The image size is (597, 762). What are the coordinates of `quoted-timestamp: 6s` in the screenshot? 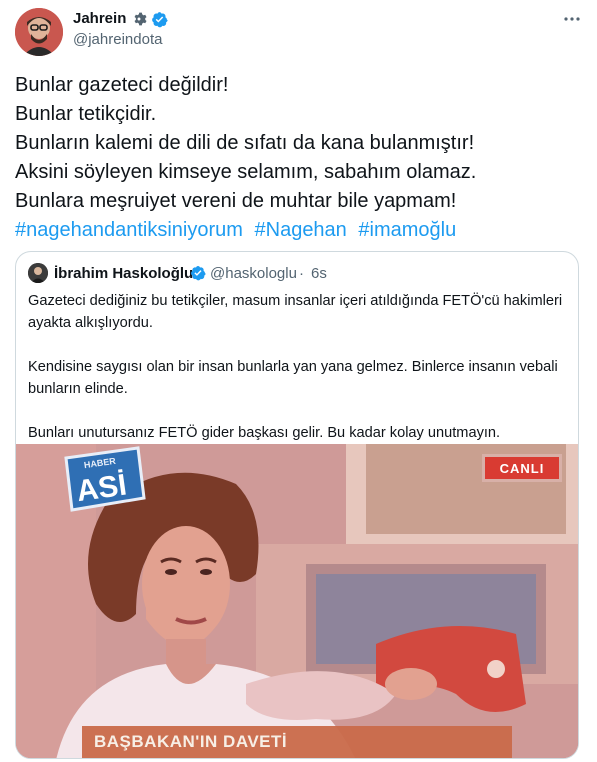 It's located at (319, 273).